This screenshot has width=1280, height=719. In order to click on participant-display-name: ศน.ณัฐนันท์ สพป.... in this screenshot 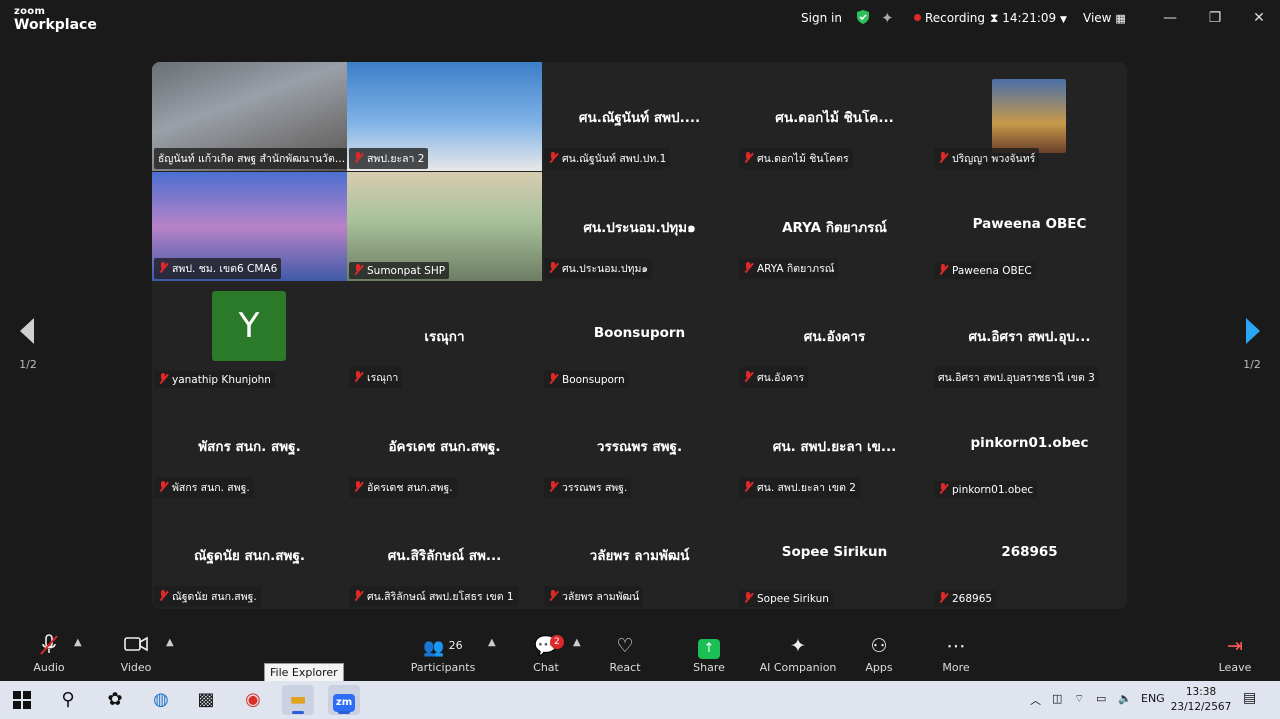, I will do `click(639, 118)`.